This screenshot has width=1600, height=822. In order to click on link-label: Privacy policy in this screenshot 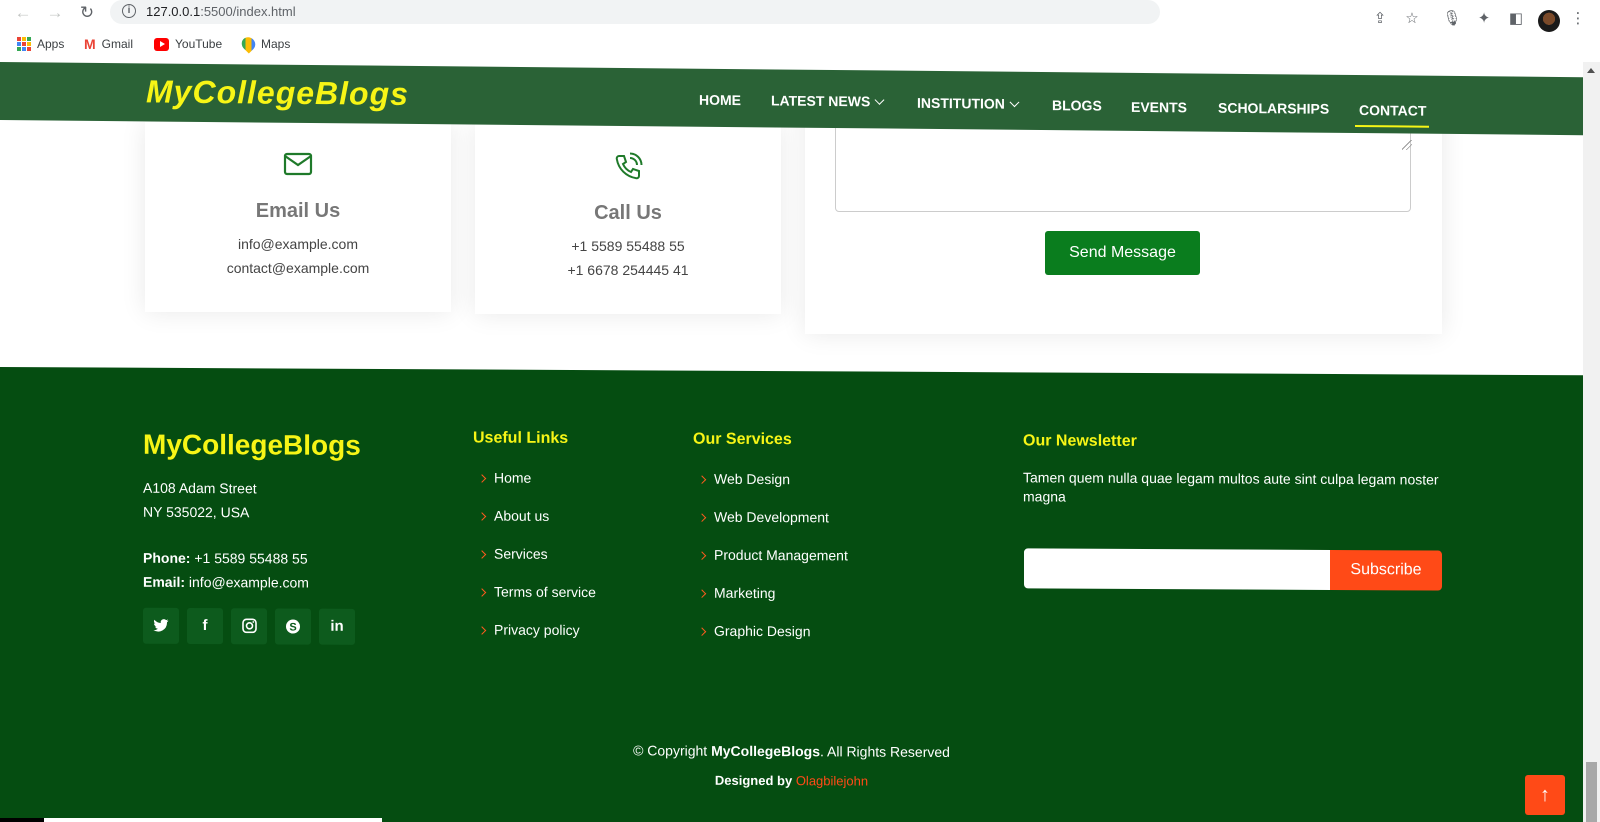, I will do `click(537, 630)`.